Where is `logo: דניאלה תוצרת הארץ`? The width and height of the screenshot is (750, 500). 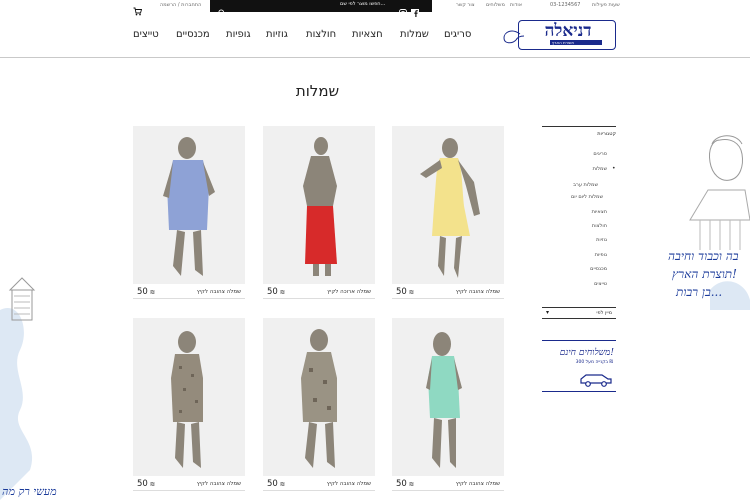 logo: דניאלה תוצרת הארץ is located at coordinates (558, 35).